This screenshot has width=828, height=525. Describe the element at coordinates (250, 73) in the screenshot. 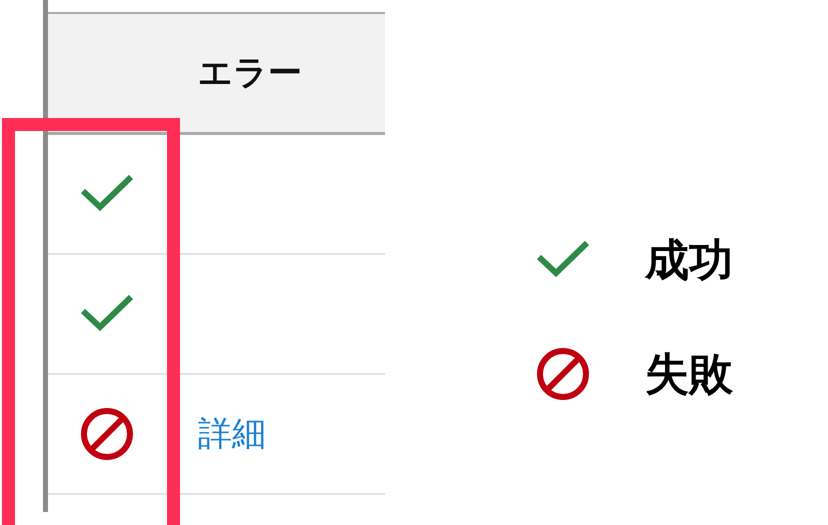

I see `column-header: エラー` at that location.